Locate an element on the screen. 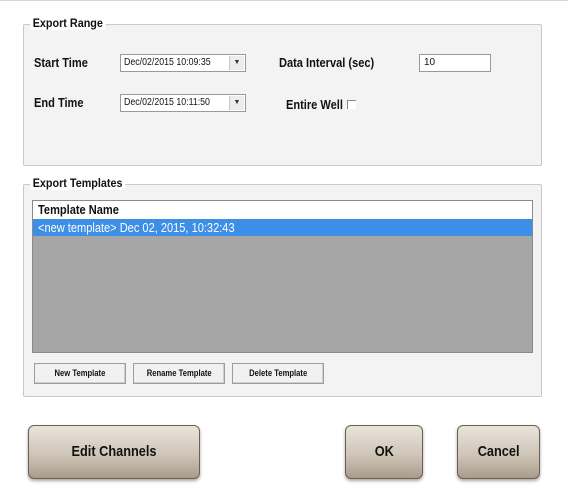  template-row-text: <new template> Dec 02, 2015, 10:32:43 is located at coordinates (136, 227).